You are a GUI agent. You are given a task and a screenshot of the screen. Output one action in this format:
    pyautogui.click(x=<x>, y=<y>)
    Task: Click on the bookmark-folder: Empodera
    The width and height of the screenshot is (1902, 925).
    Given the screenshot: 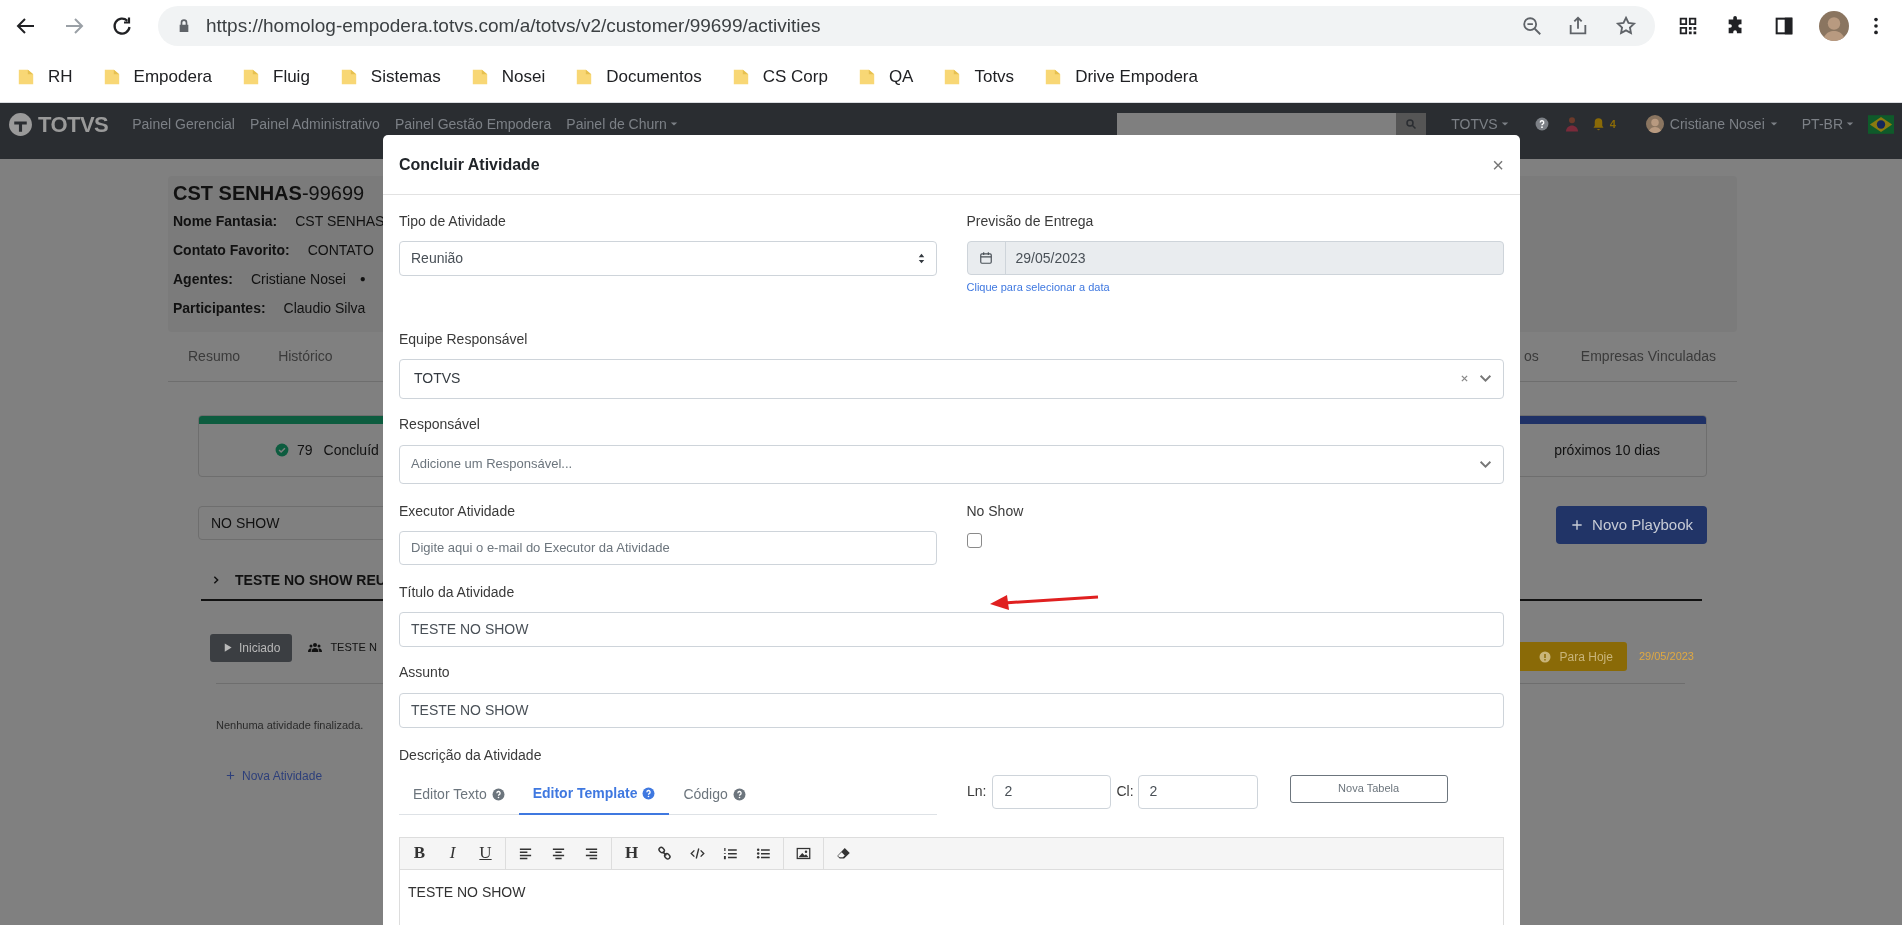 What is the action you would take?
    pyautogui.click(x=157, y=77)
    